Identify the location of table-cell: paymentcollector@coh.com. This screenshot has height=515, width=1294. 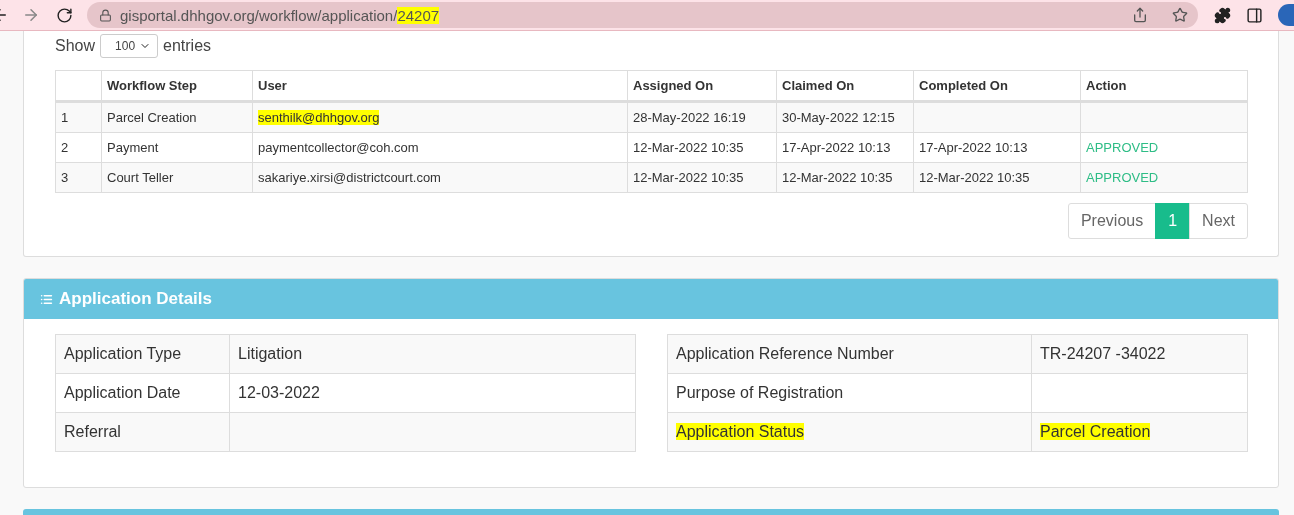
(440, 147).